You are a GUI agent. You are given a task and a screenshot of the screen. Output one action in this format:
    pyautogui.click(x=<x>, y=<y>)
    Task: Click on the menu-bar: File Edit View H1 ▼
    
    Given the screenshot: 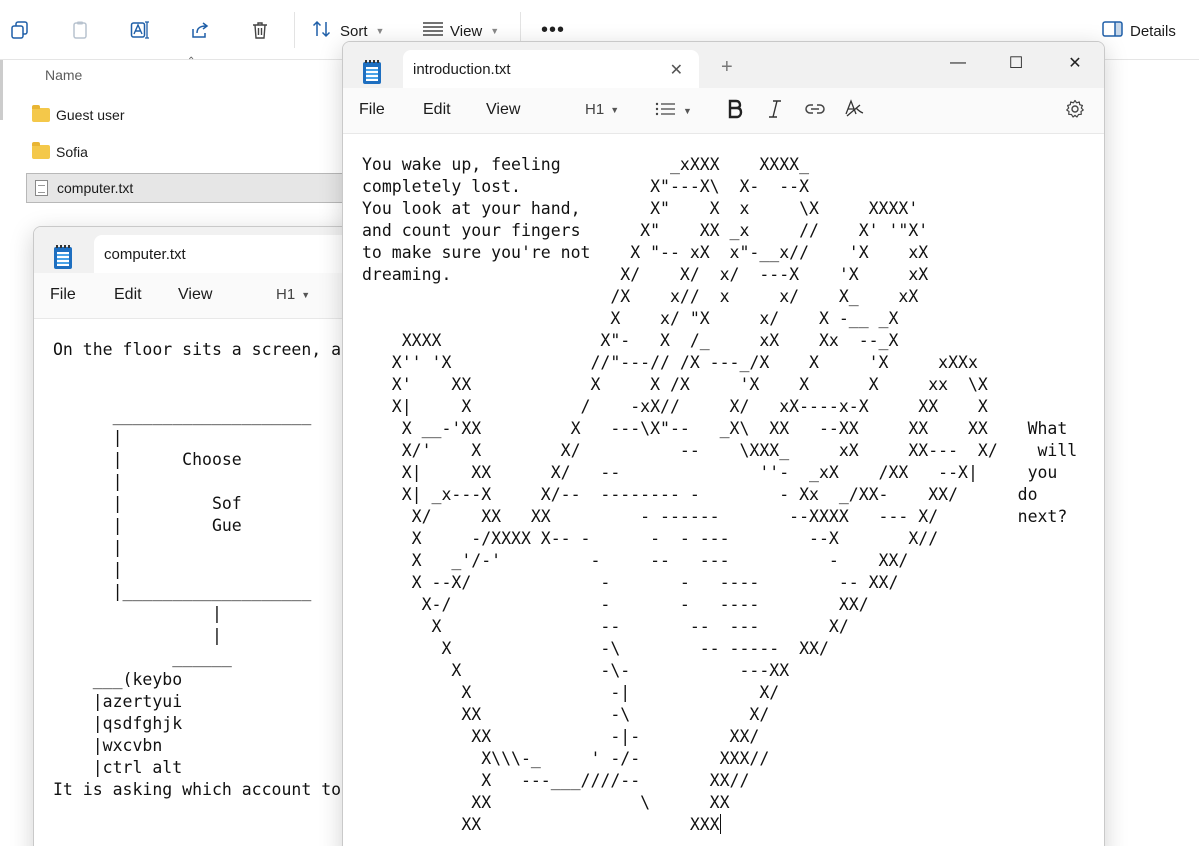 What is the action you would take?
    pyautogui.click(x=198, y=296)
    